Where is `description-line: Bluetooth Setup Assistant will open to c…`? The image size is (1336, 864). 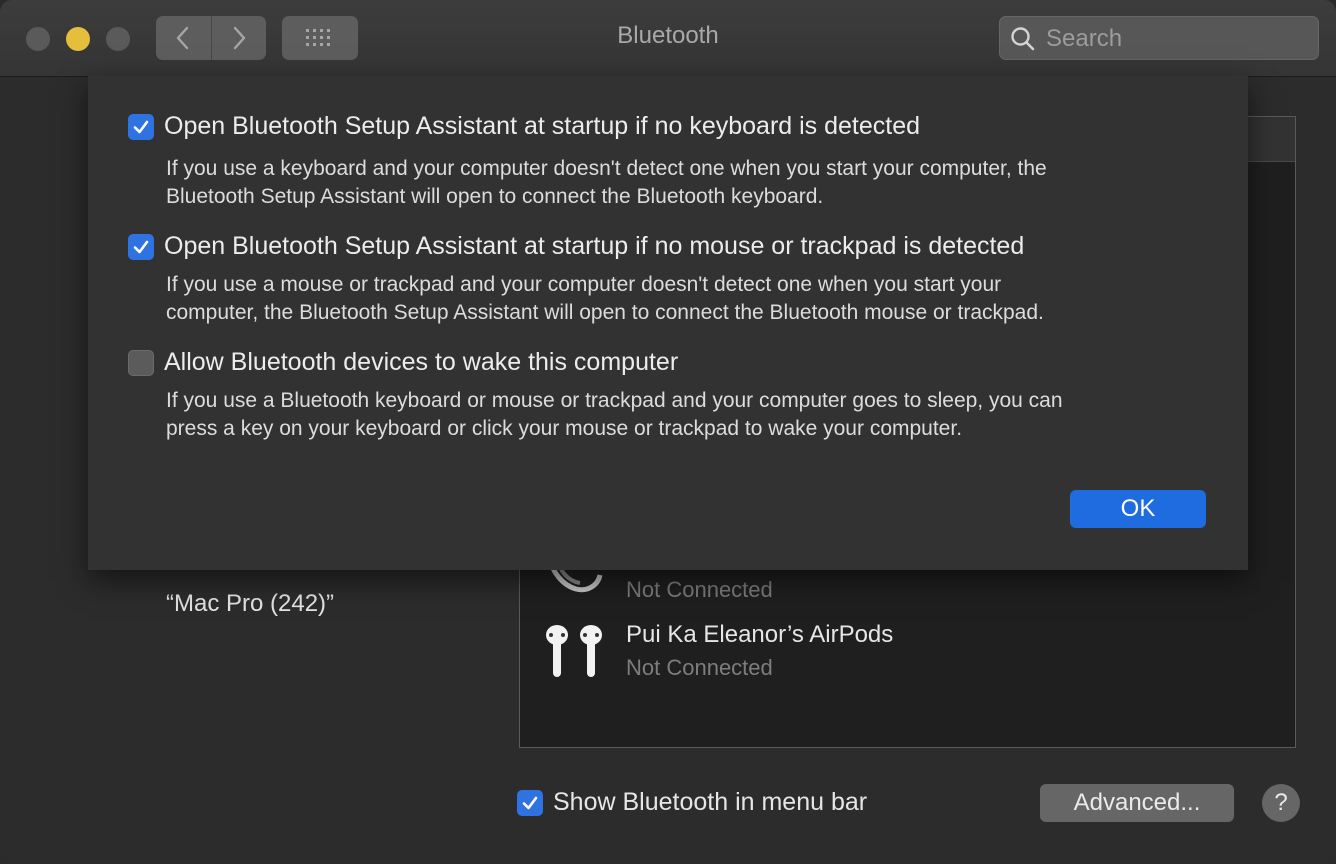 description-line: Bluetooth Setup Assistant will open to c… is located at coordinates (495, 196).